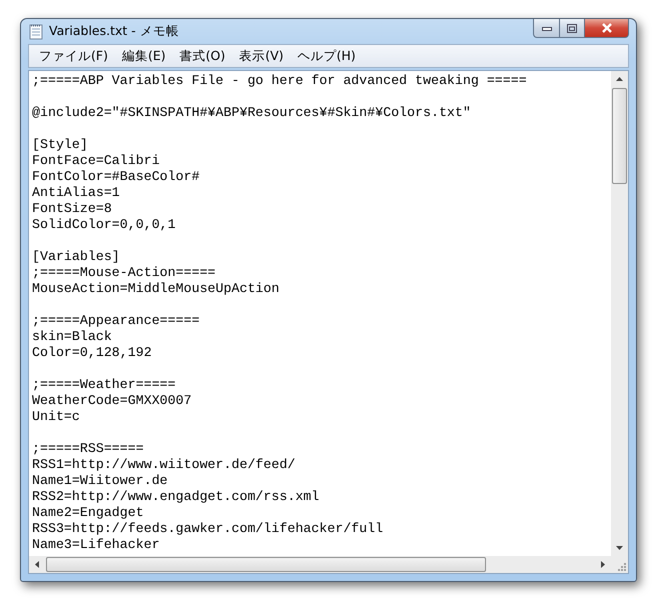 The width and height of the screenshot is (659, 606). I want to click on text-line: RSS3=http://feeds.gawker.com/lifehacker/full, so click(208, 529).